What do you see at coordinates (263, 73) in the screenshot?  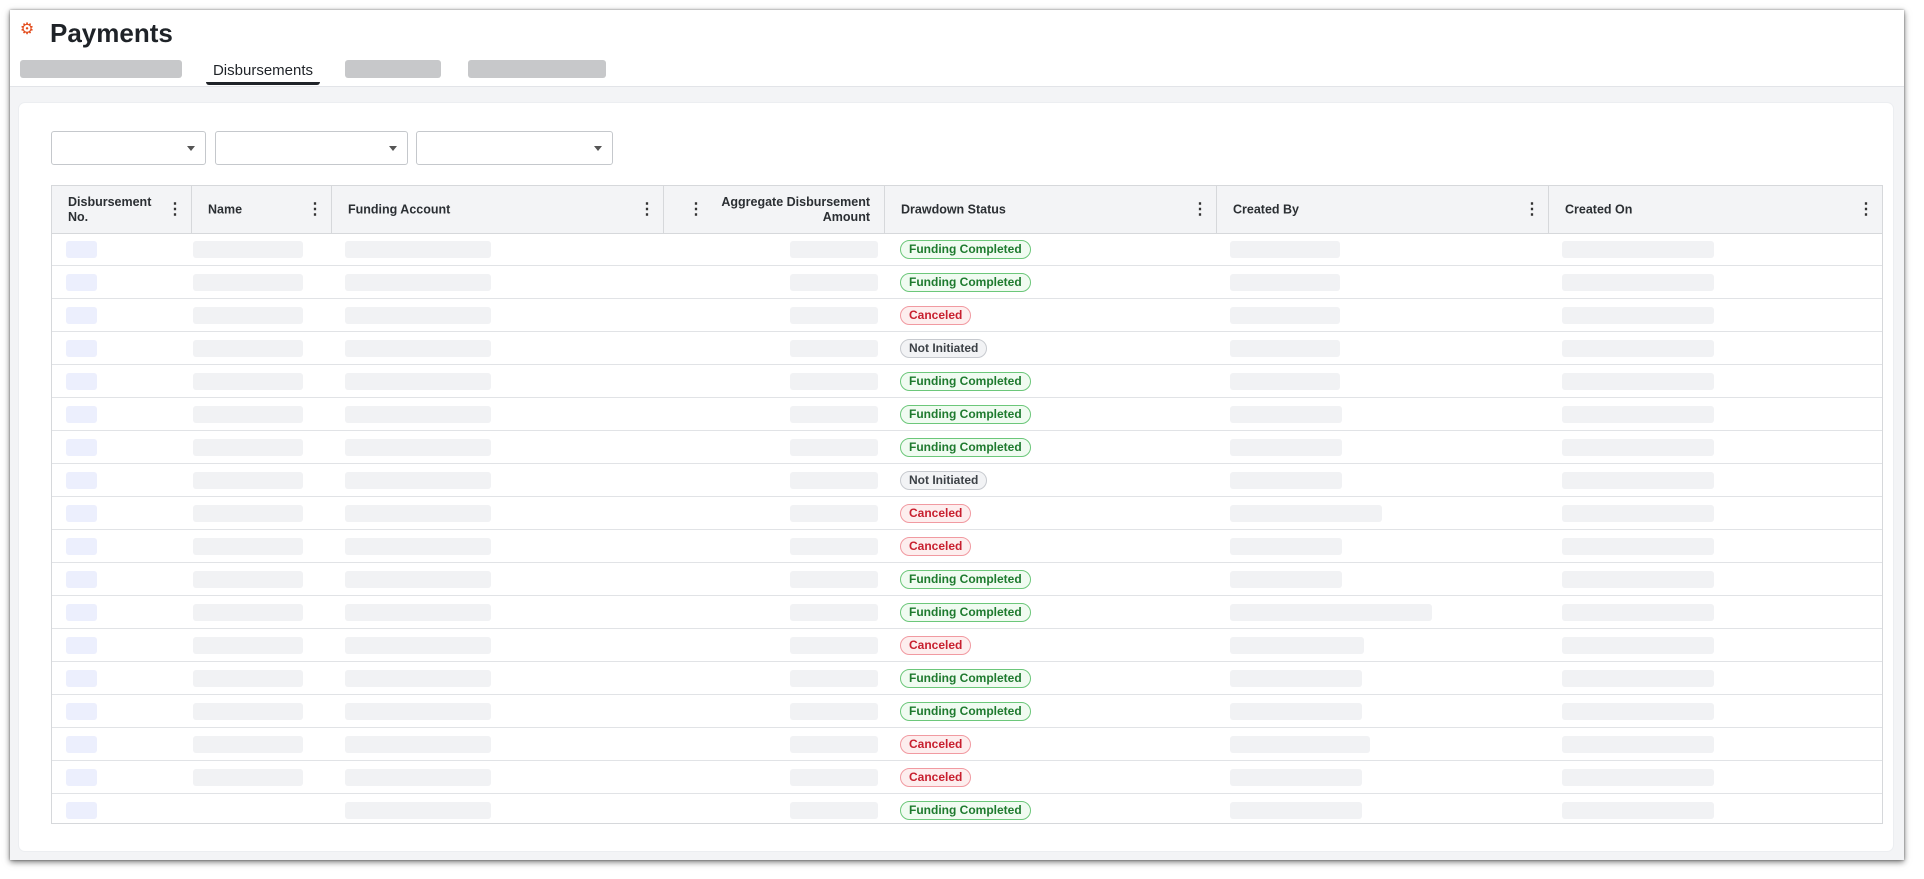 I see `tab-disbursements: Disbursements` at bounding box center [263, 73].